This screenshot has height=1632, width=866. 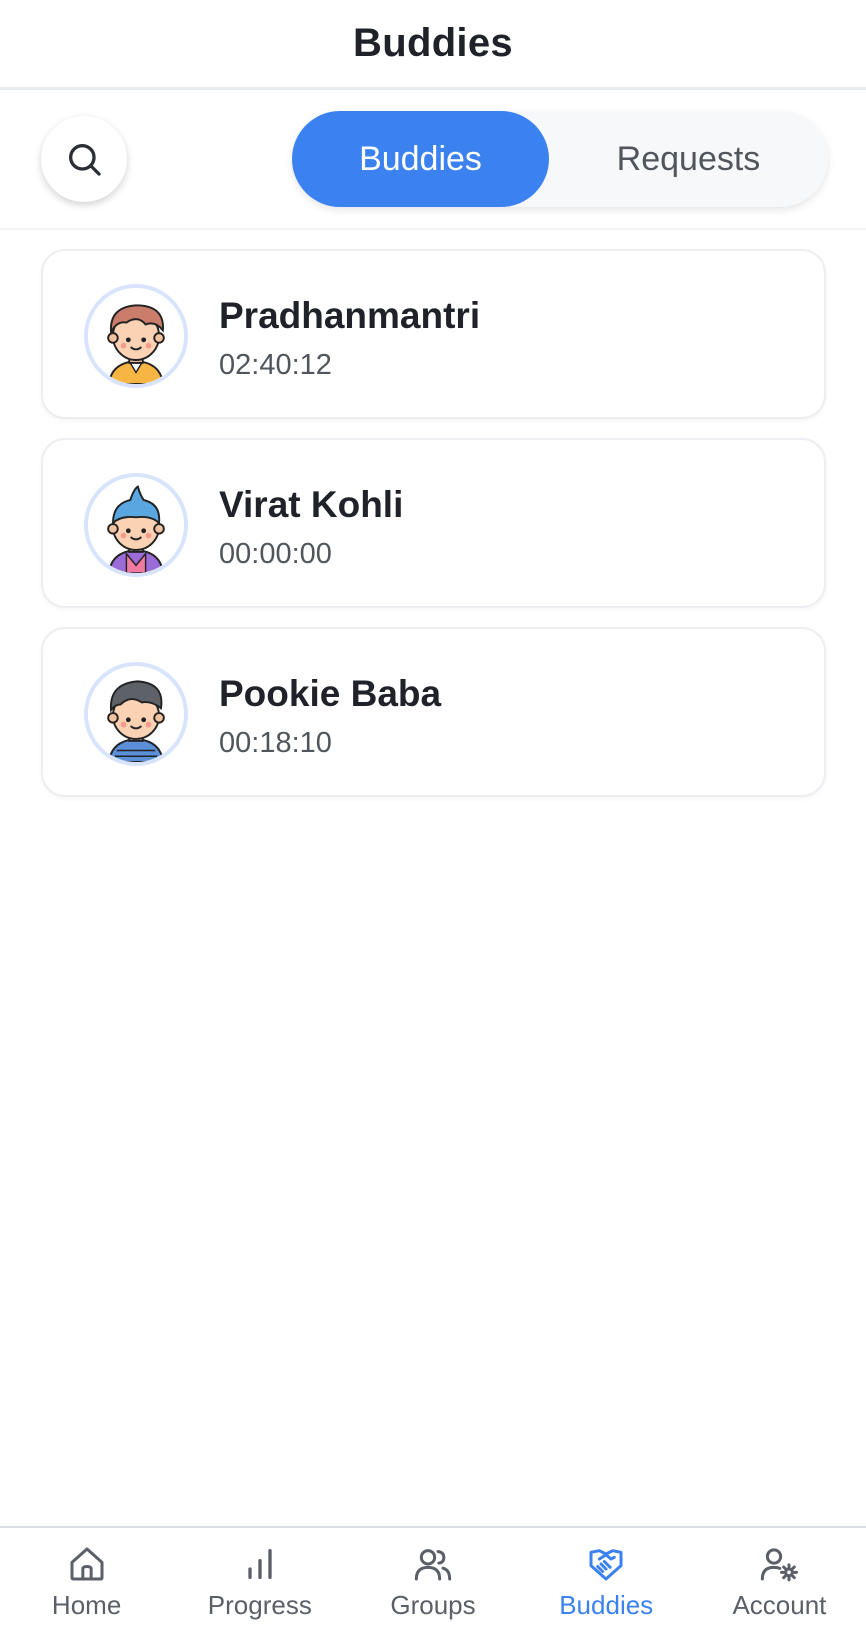 I want to click on nav-label: Account, so click(x=779, y=1605).